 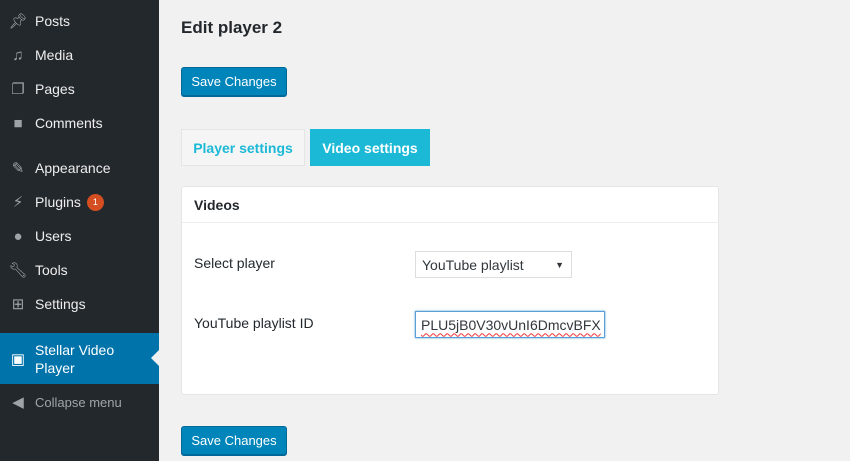 What do you see at coordinates (95, 202) in the screenshot?
I see `update-badge: 1` at bounding box center [95, 202].